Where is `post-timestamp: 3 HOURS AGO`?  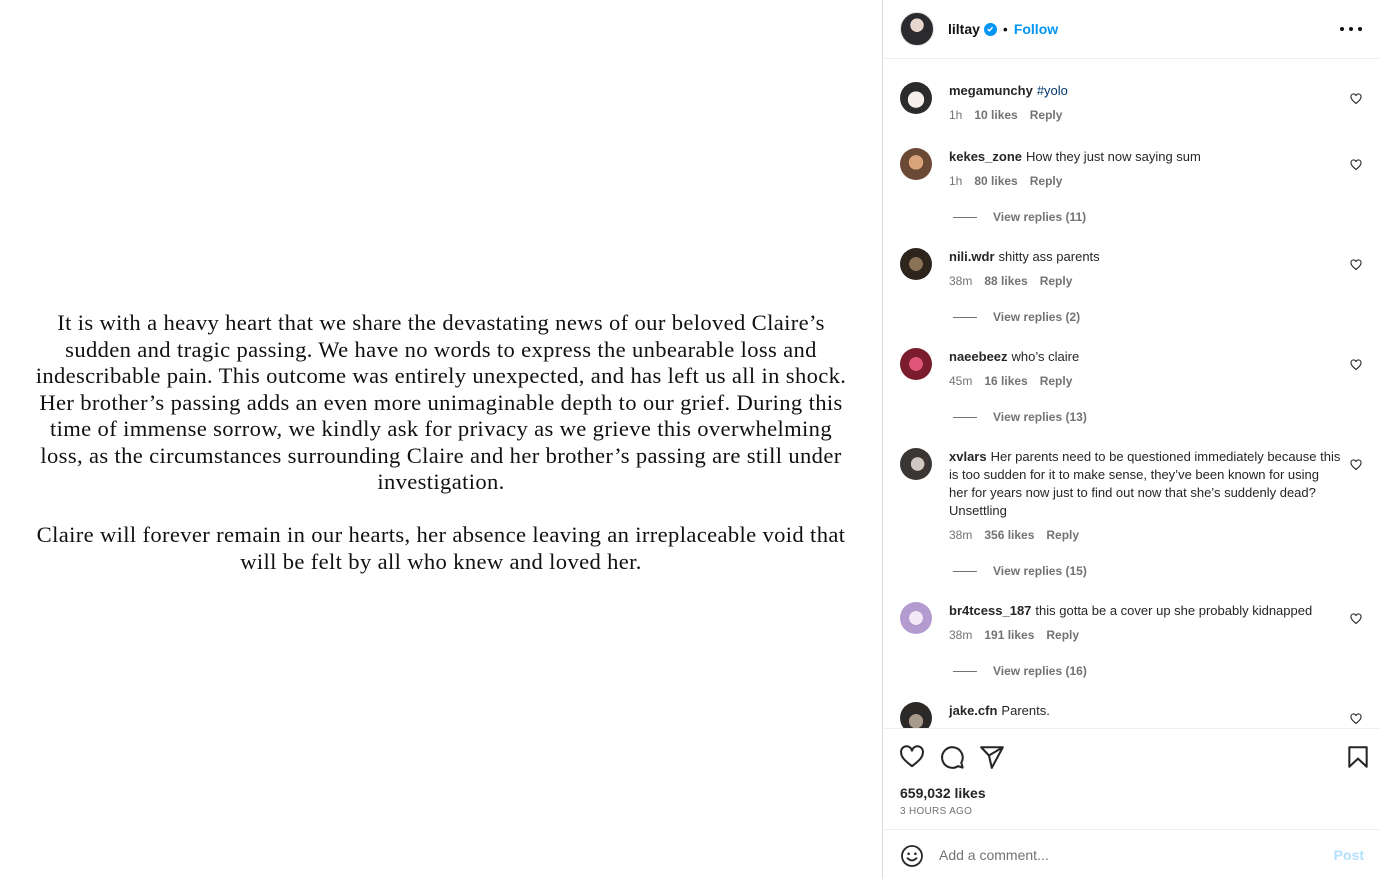
post-timestamp: 3 HOURS AGO is located at coordinates (936, 811).